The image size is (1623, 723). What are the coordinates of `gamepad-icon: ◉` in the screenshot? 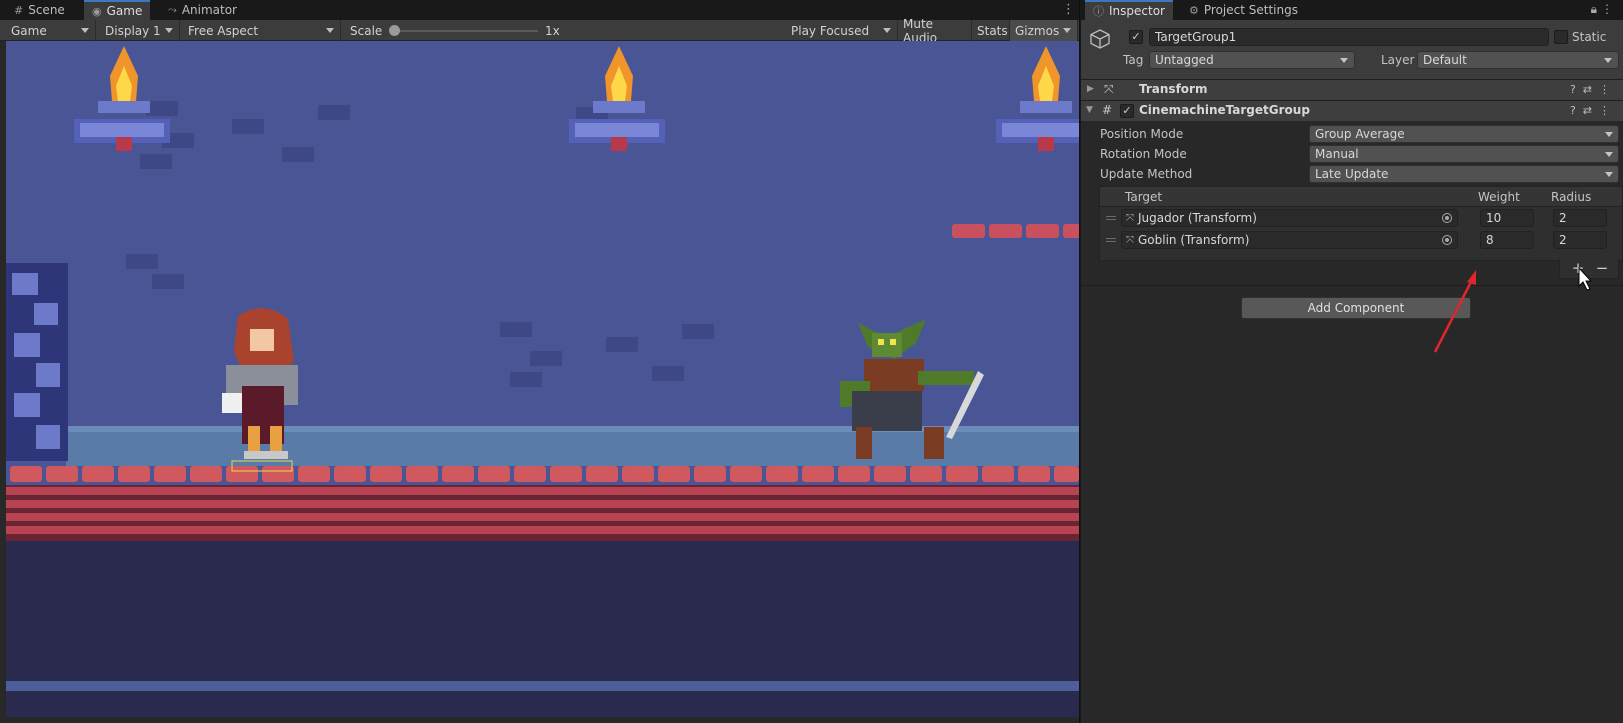 It's located at (97, 11).